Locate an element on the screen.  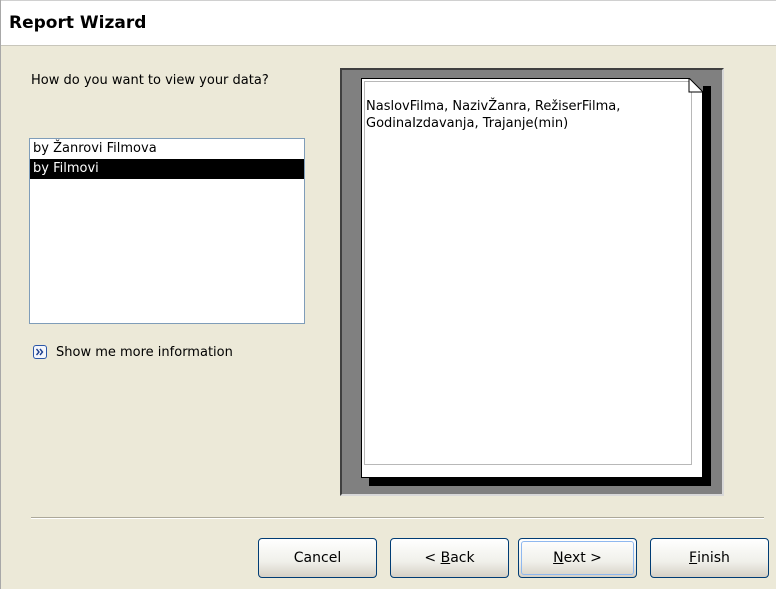
finish-label: inish is located at coordinates (713, 558).